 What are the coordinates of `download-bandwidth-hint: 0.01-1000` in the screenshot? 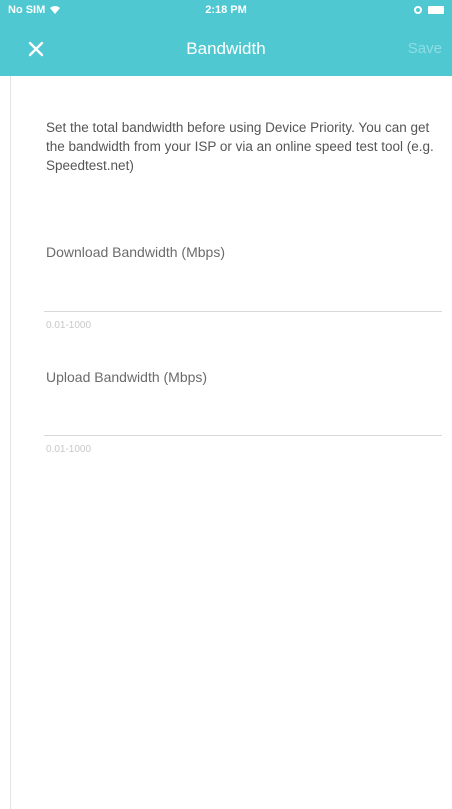 It's located at (69, 325).